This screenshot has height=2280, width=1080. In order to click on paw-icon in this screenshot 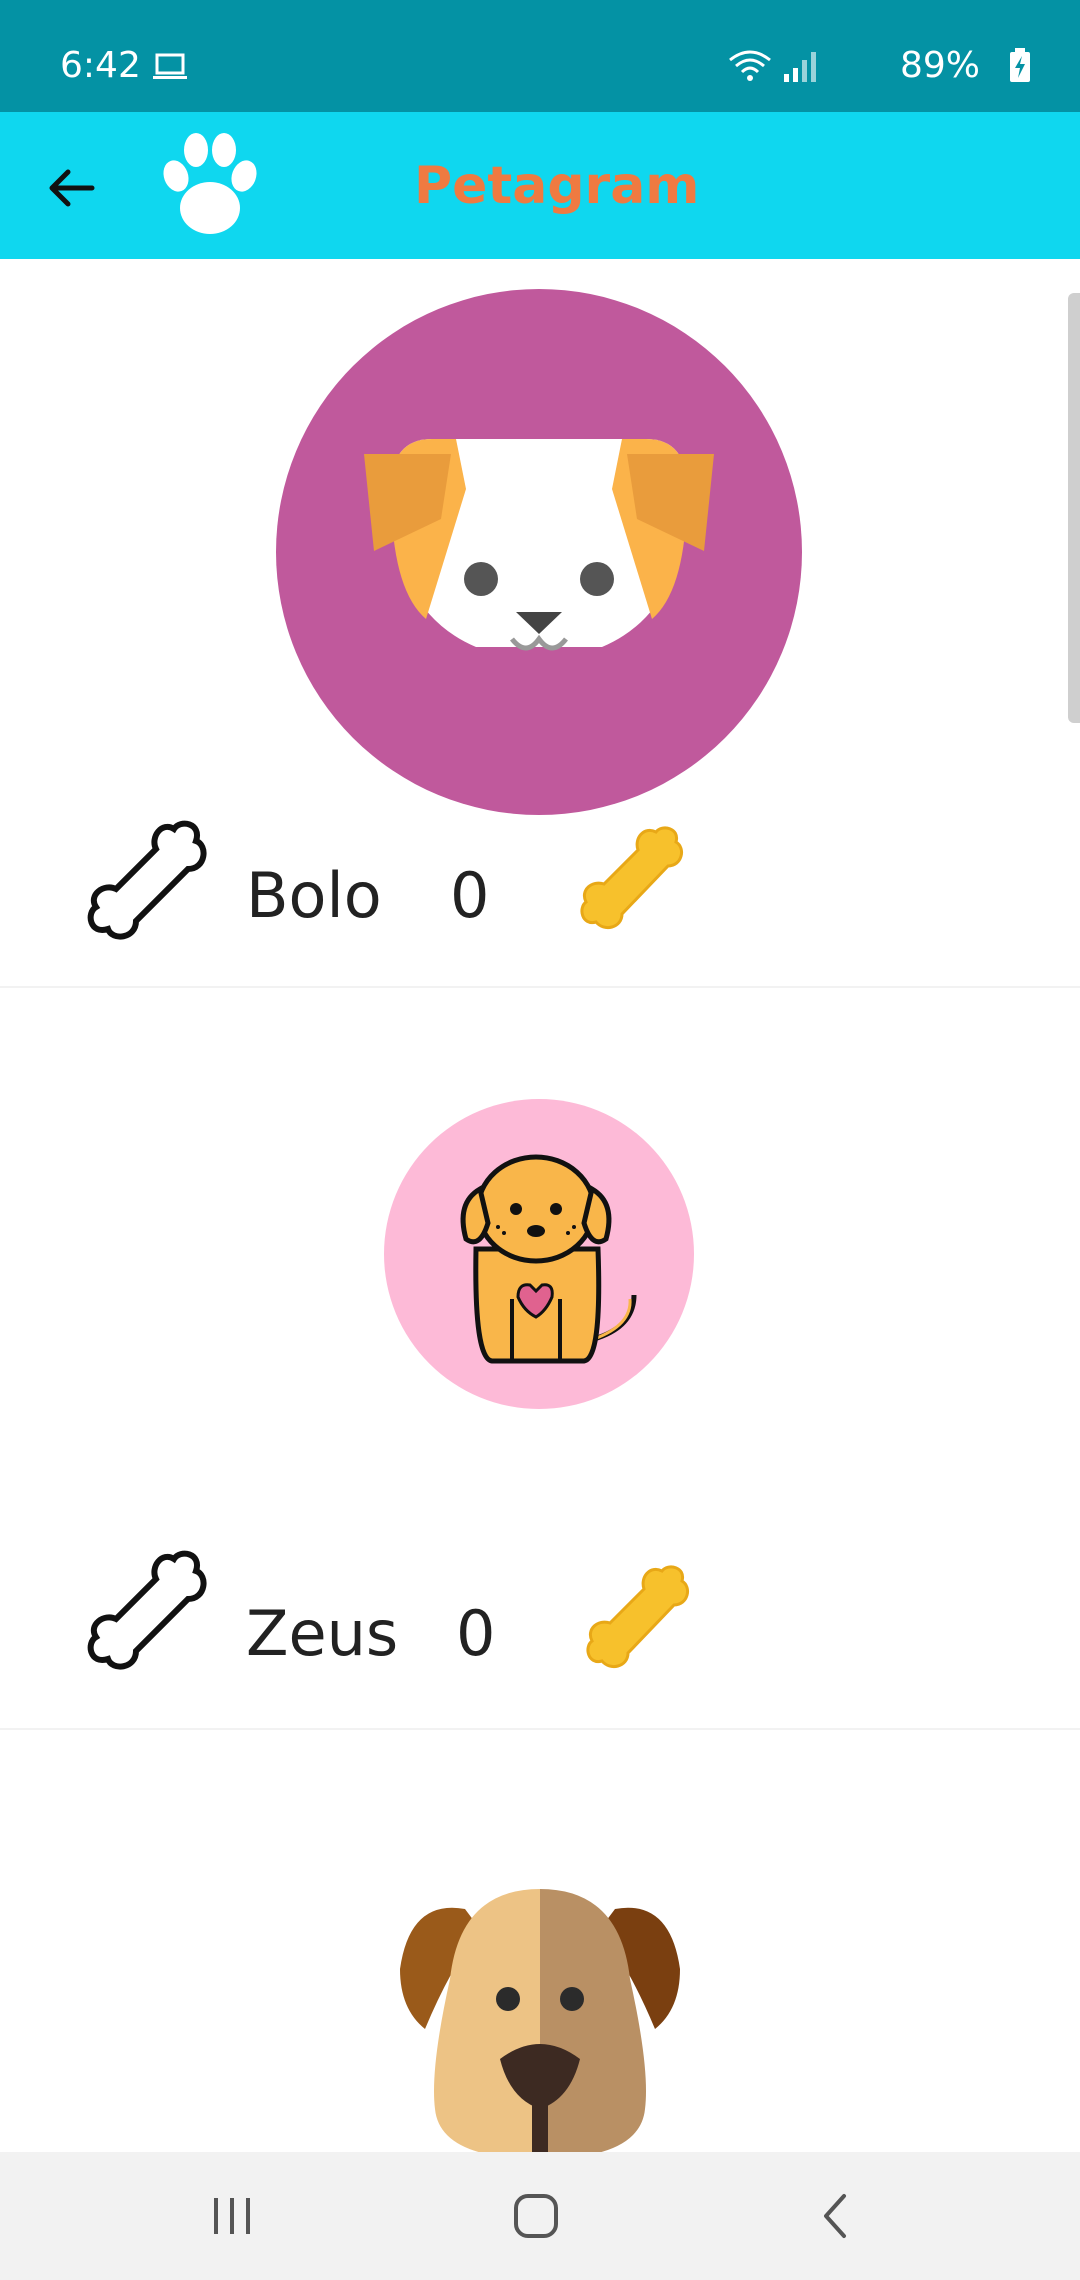, I will do `click(210, 183)`.